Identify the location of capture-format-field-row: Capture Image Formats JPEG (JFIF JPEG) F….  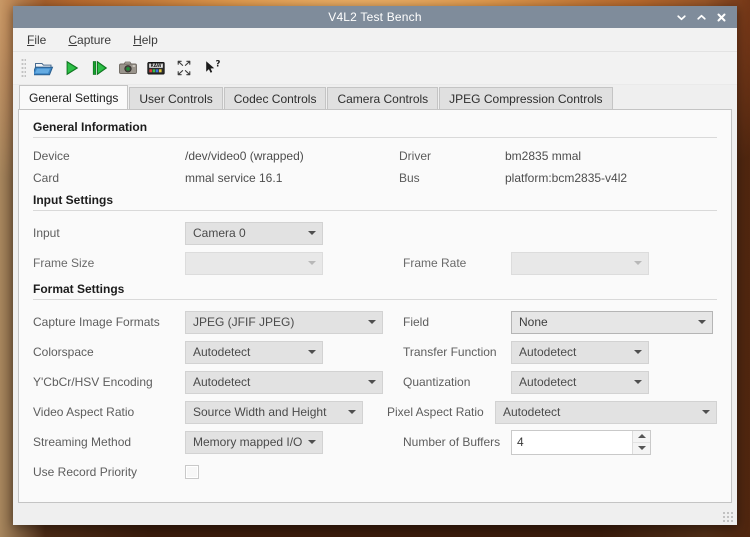
(375, 322).